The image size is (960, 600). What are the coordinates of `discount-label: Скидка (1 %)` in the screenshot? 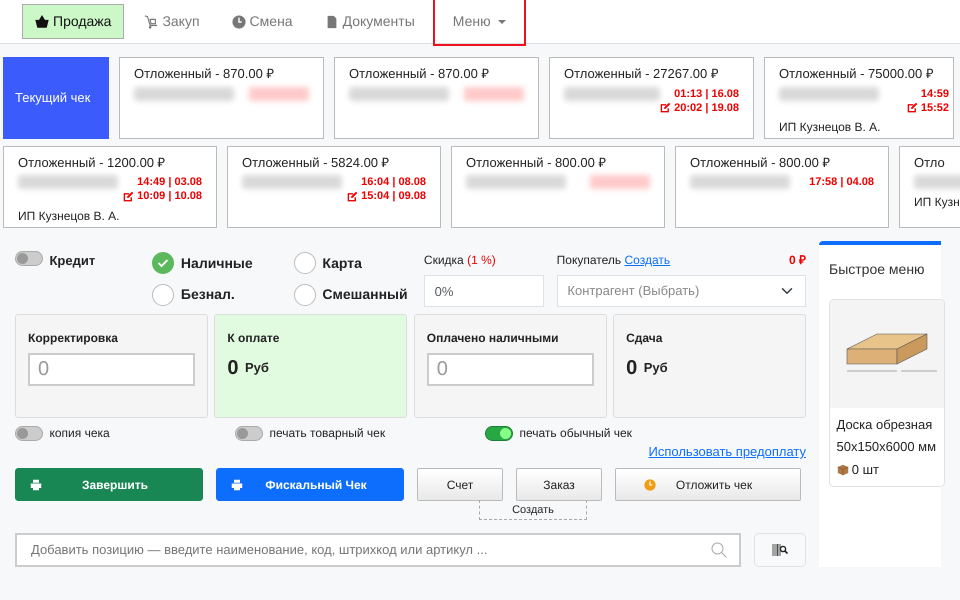 It's located at (460, 260).